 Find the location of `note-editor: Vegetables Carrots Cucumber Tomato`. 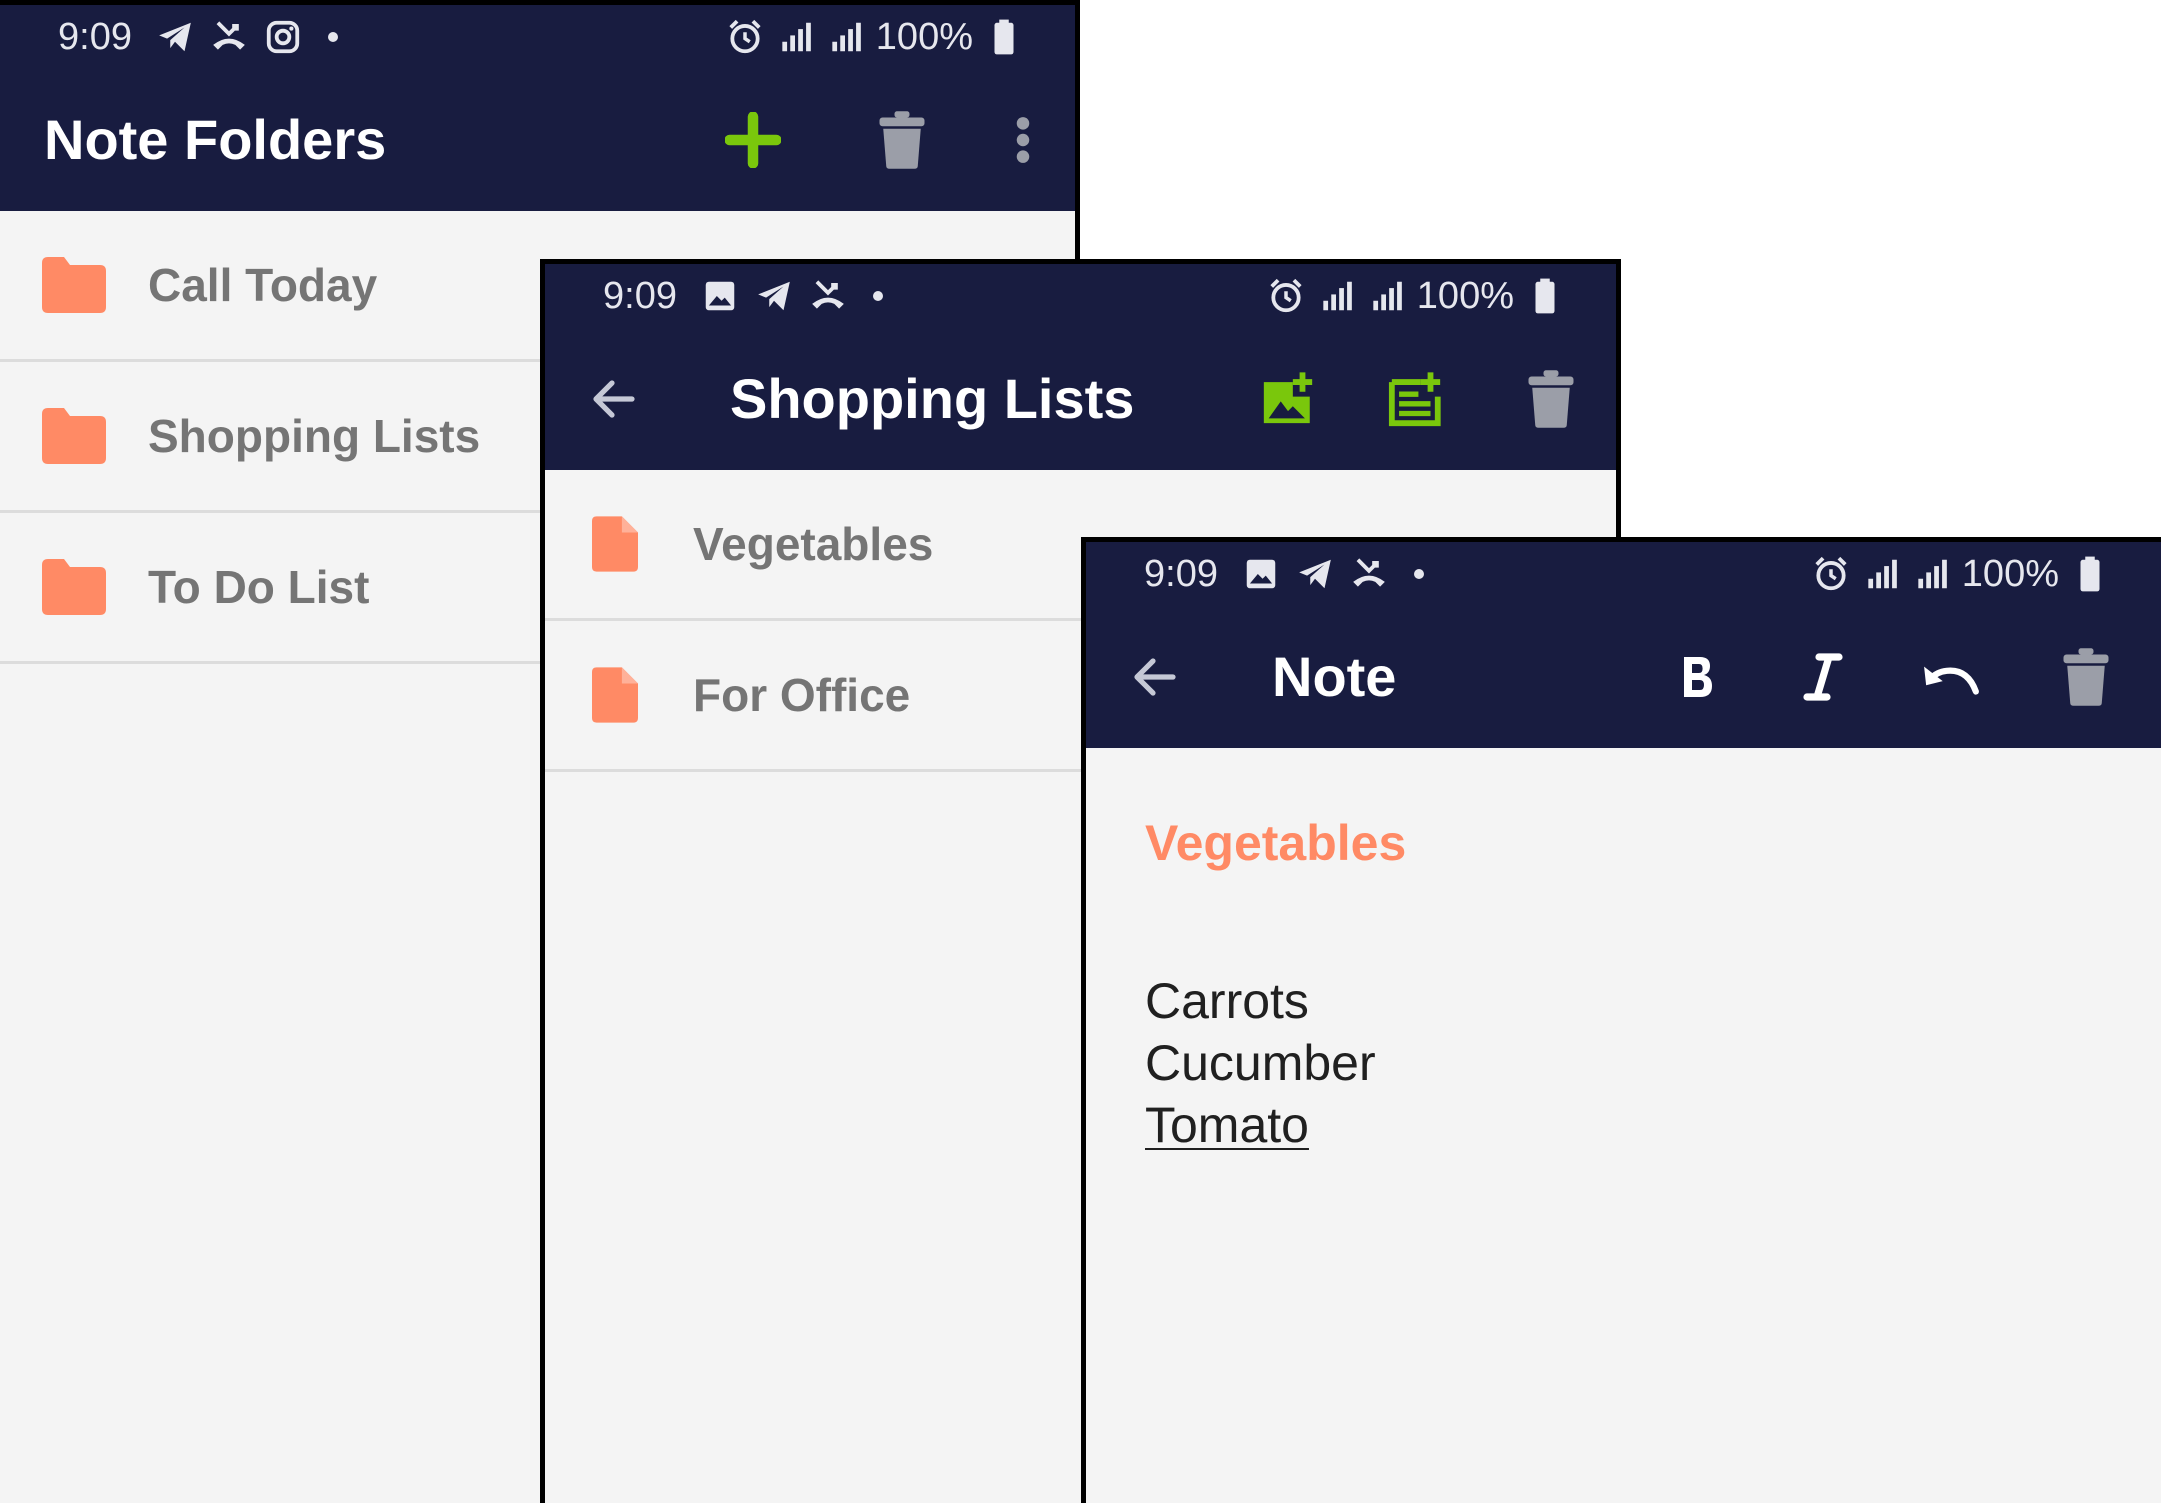

note-editor: Vegetables Carrots Cucumber Tomato is located at coordinates (1623, 952).